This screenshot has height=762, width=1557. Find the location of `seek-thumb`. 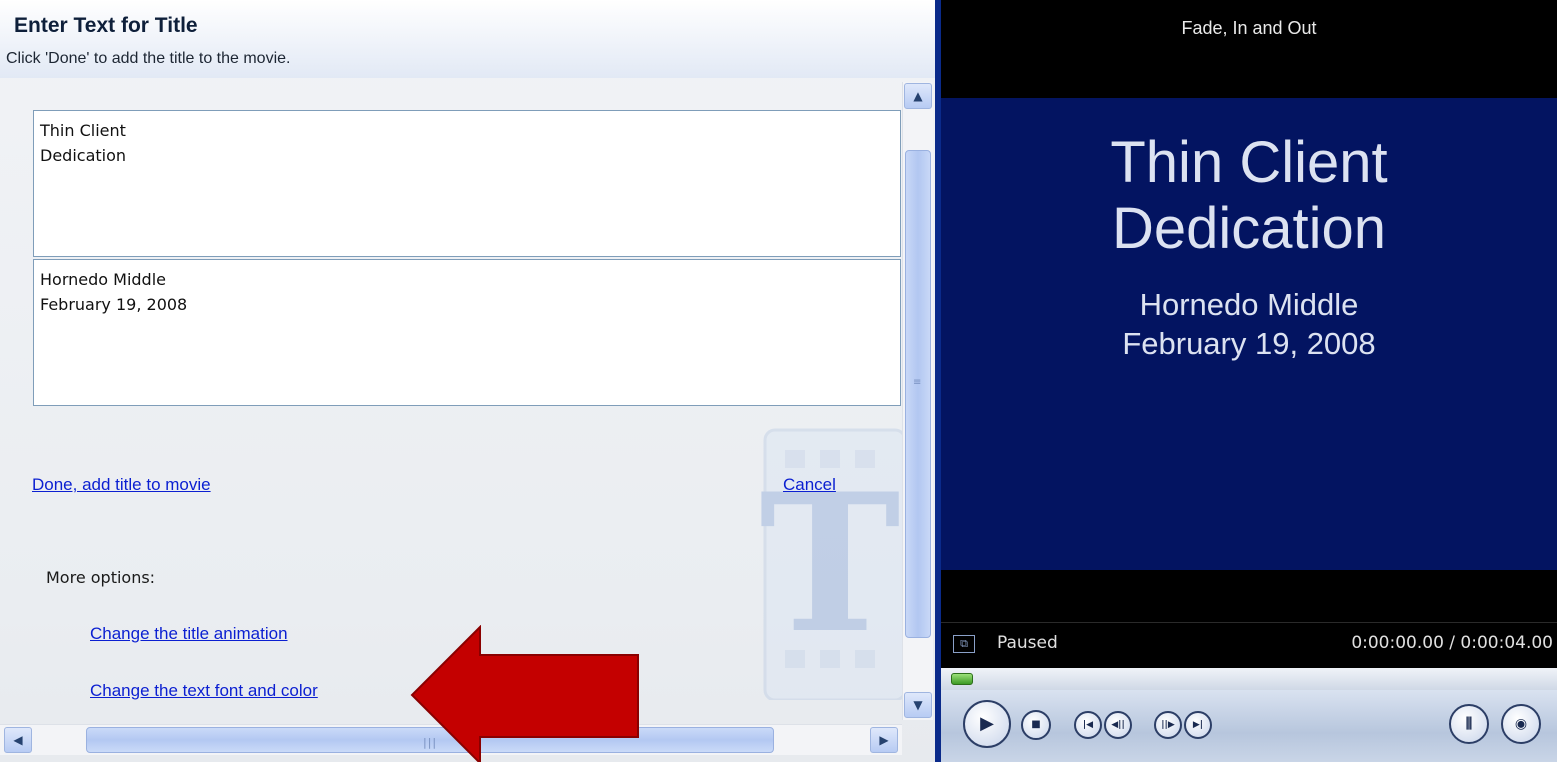

seek-thumb is located at coordinates (962, 679).